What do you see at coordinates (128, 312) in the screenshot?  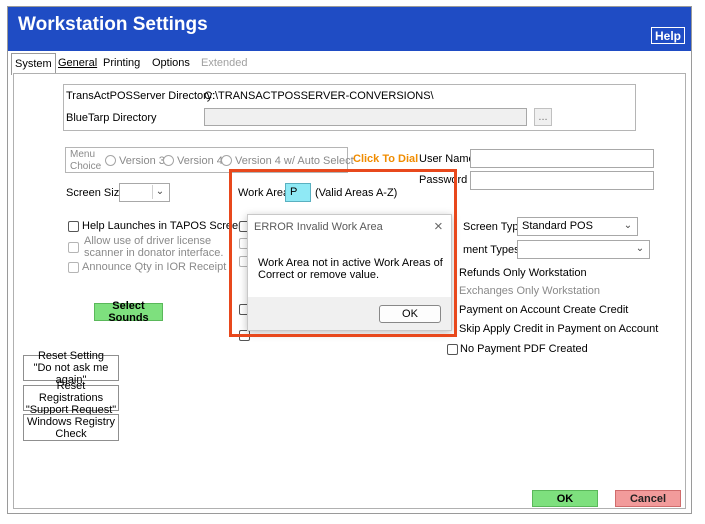 I see `select-sounds-button: Select Sounds` at bounding box center [128, 312].